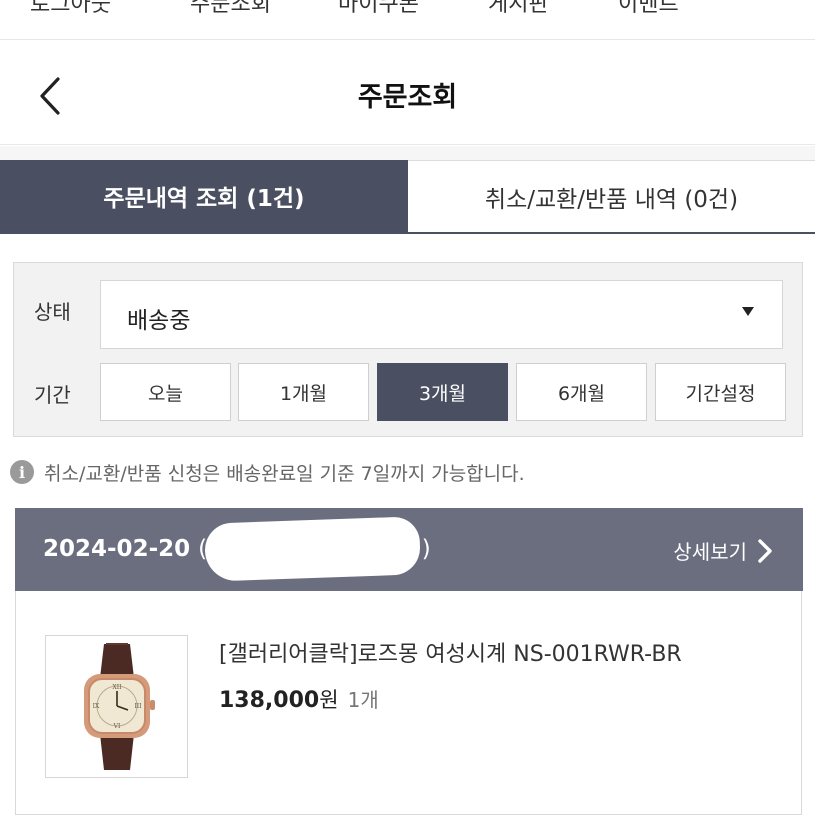  What do you see at coordinates (230, 9) in the screenshot?
I see `nav-item-order-lookup: 주문조회` at bounding box center [230, 9].